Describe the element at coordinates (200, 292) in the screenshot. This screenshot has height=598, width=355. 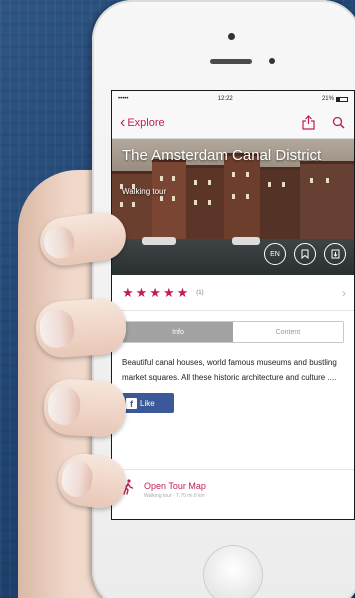
I see `rating-count: (1)` at that location.